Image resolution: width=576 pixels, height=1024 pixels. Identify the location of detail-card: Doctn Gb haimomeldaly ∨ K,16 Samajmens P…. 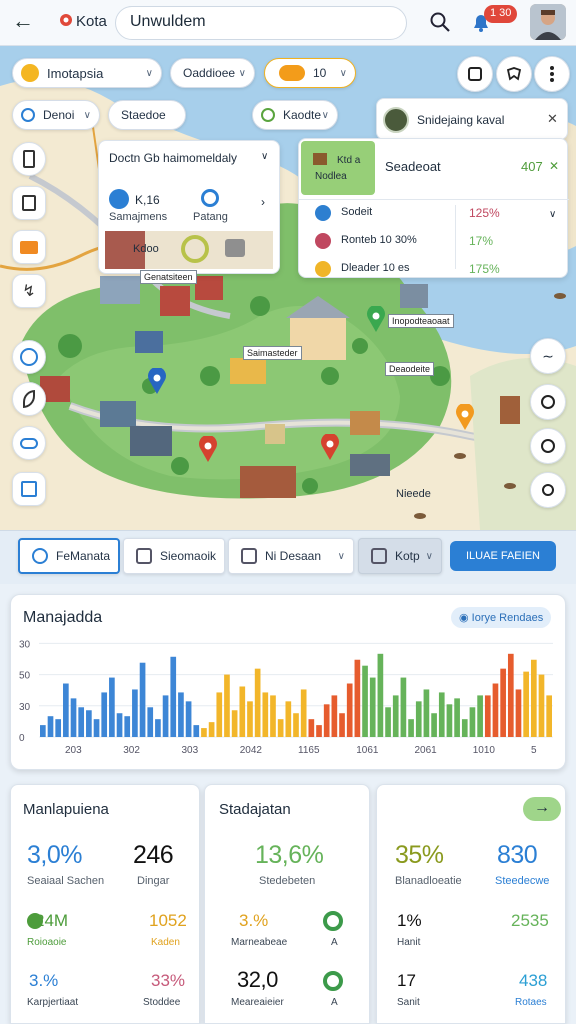
(189, 207).